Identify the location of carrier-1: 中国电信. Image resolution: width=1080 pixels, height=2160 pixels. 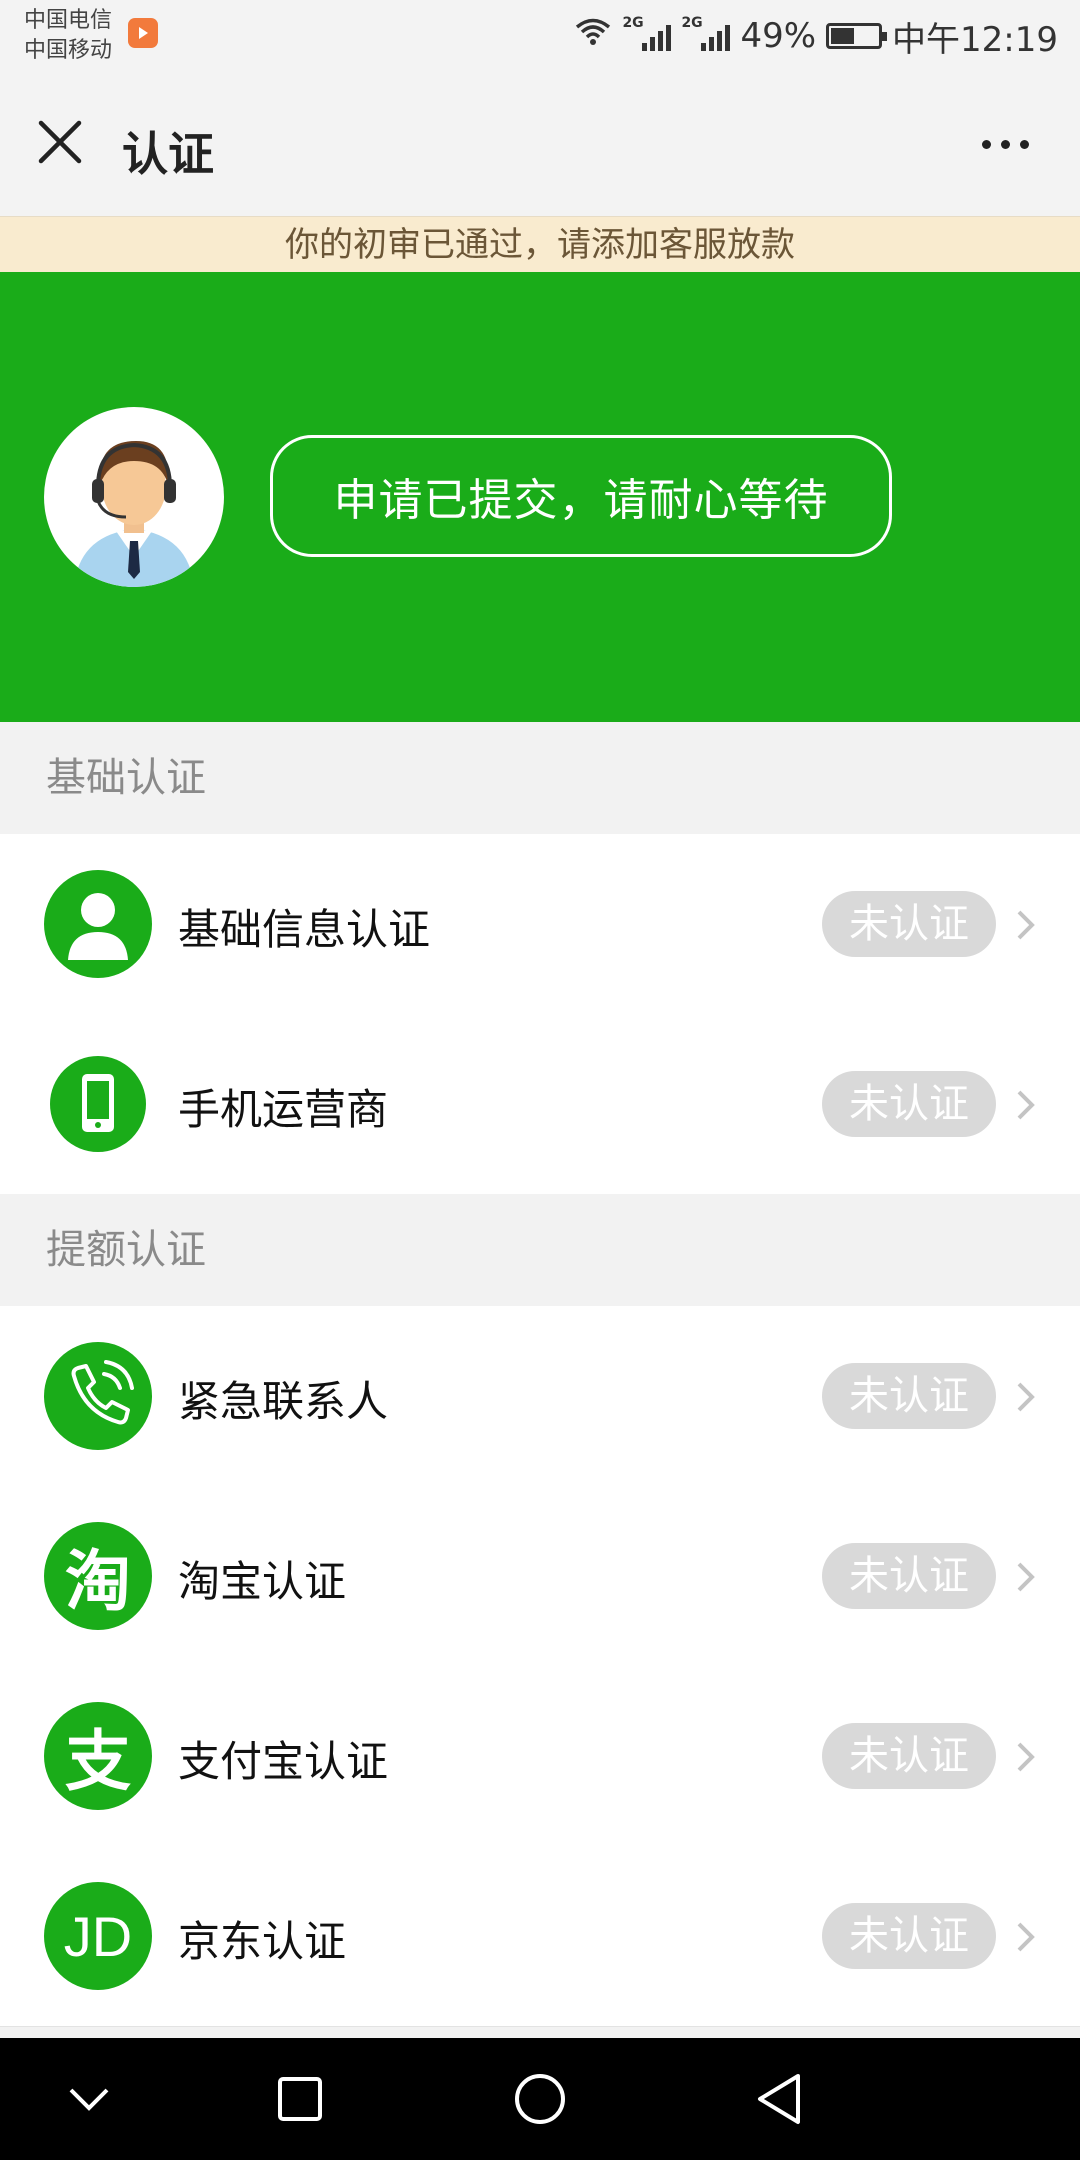
(68, 20).